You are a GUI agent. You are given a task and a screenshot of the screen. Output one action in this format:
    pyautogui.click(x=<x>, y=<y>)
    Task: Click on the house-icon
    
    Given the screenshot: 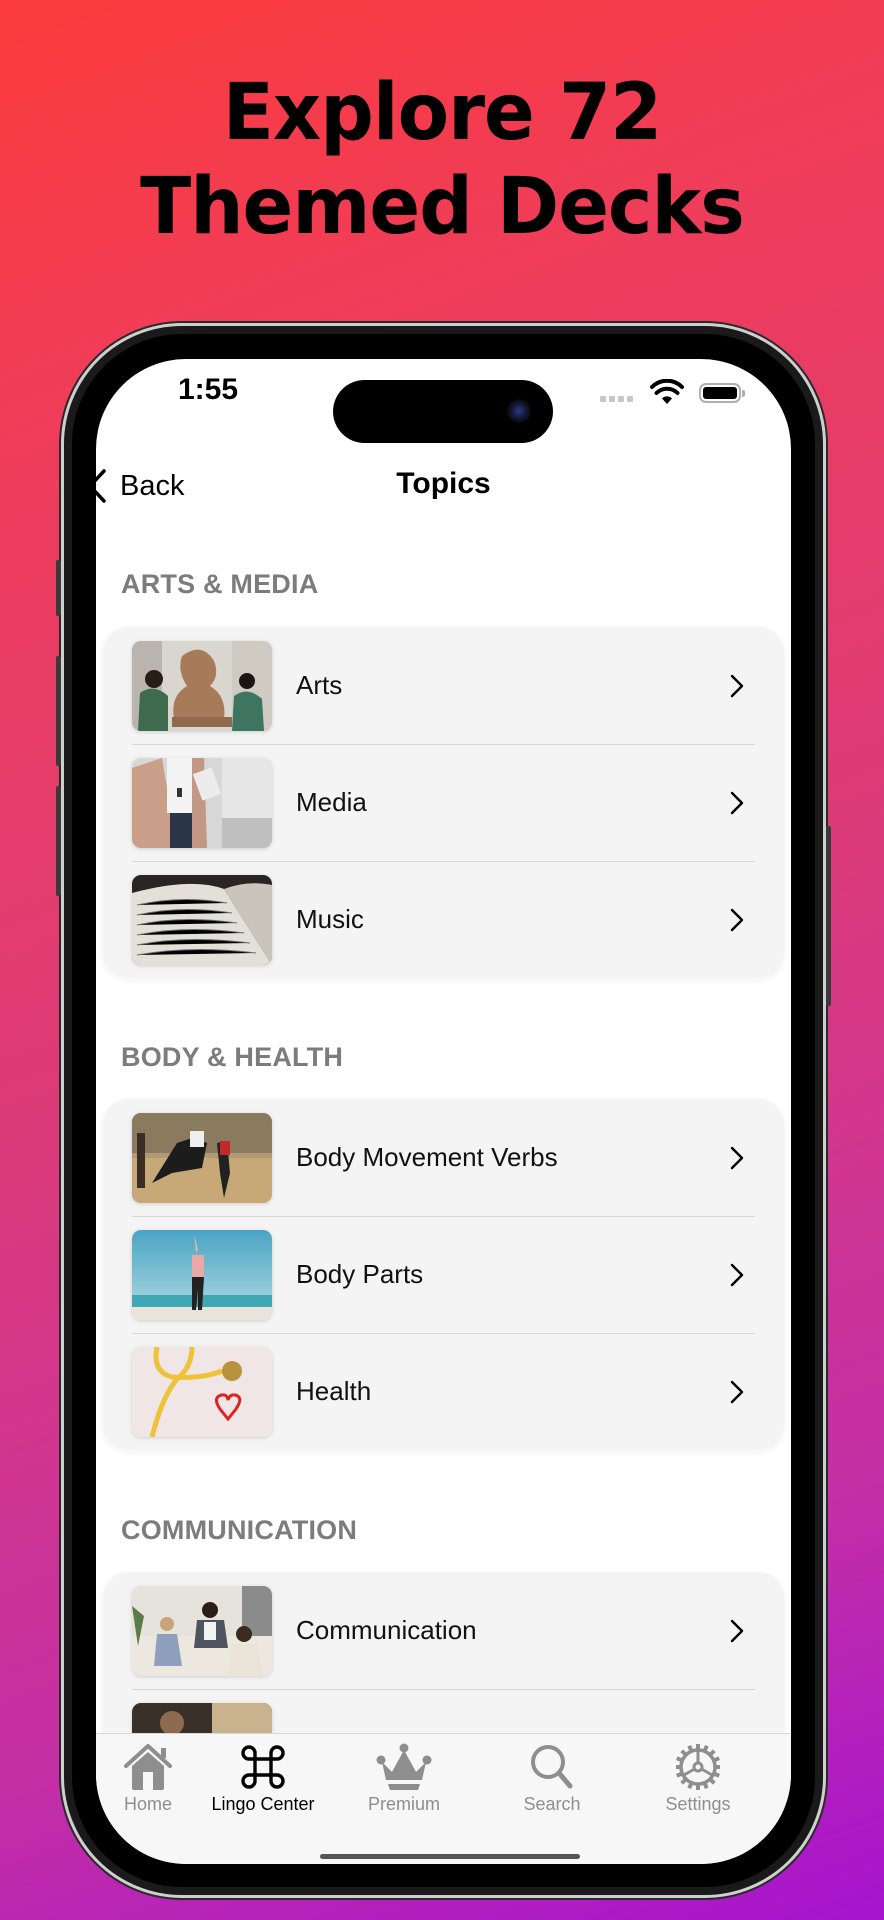 What is the action you would take?
    pyautogui.click(x=148, y=1767)
    